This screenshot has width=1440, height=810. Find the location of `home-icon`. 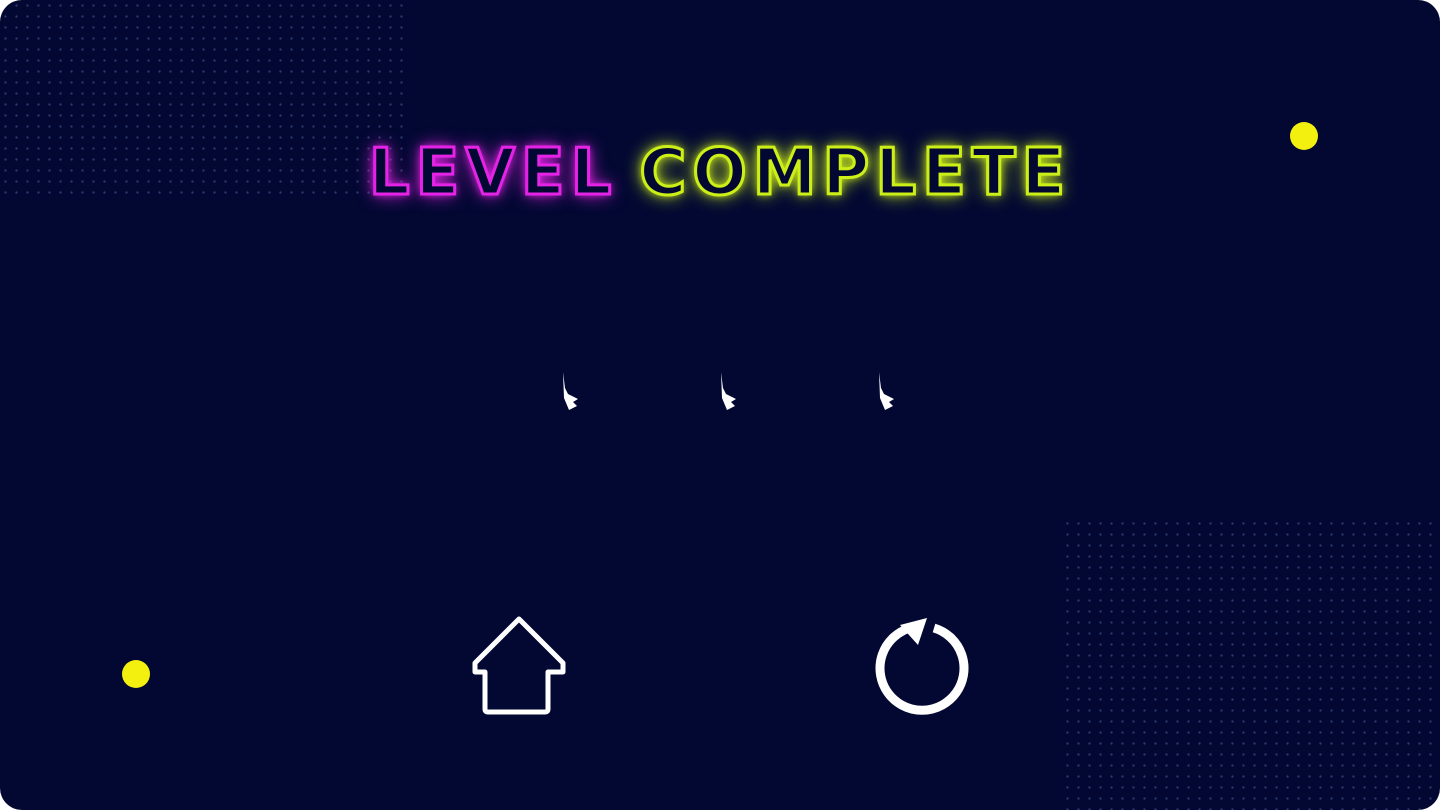

home-icon is located at coordinates (519, 665).